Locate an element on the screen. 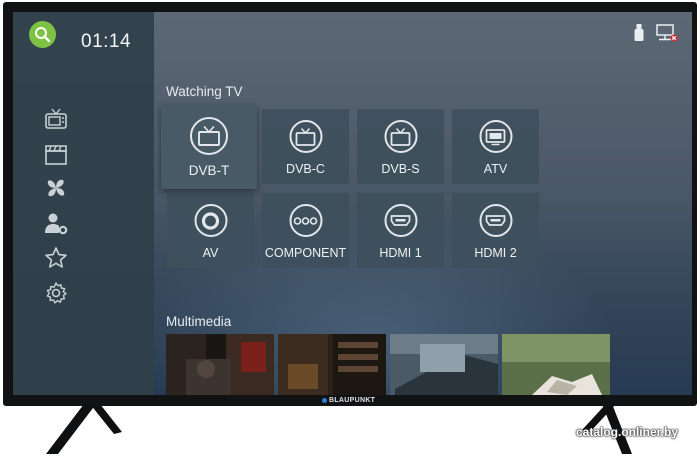 The height and width of the screenshot is (457, 700). source-tile-av: AV is located at coordinates (210, 230).